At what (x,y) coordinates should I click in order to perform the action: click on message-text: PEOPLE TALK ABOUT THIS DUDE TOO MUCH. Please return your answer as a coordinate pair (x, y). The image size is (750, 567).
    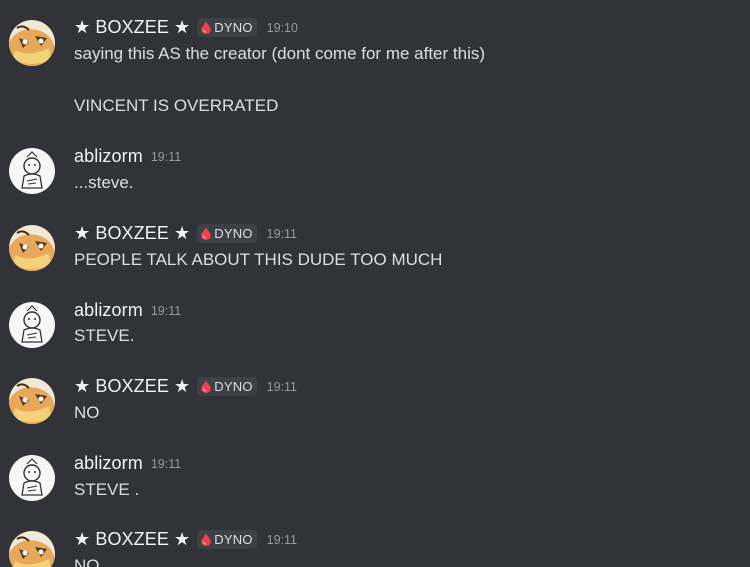
    Looking at the image, I should click on (258, 259).